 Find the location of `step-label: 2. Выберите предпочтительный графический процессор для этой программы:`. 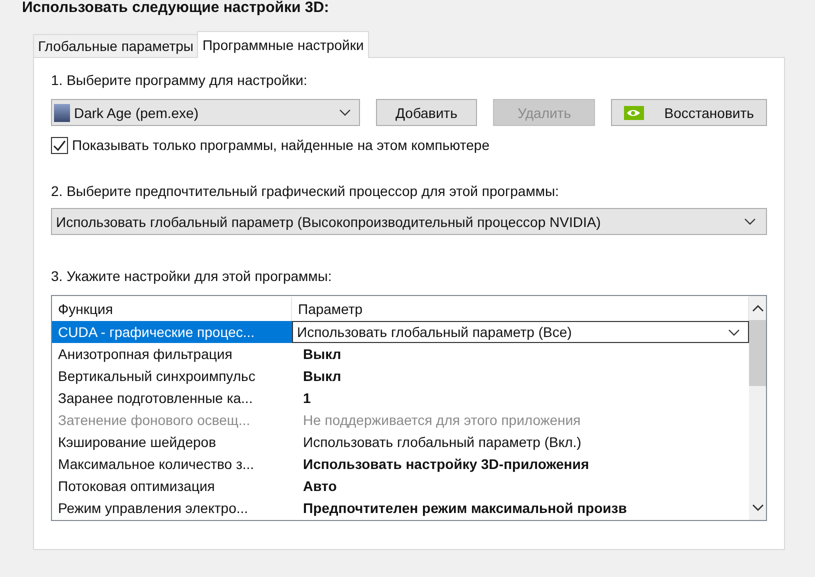

step-label: 2. Выберите предпочтительный графический процессор для этой программы: is located at coordinates (305, 191).